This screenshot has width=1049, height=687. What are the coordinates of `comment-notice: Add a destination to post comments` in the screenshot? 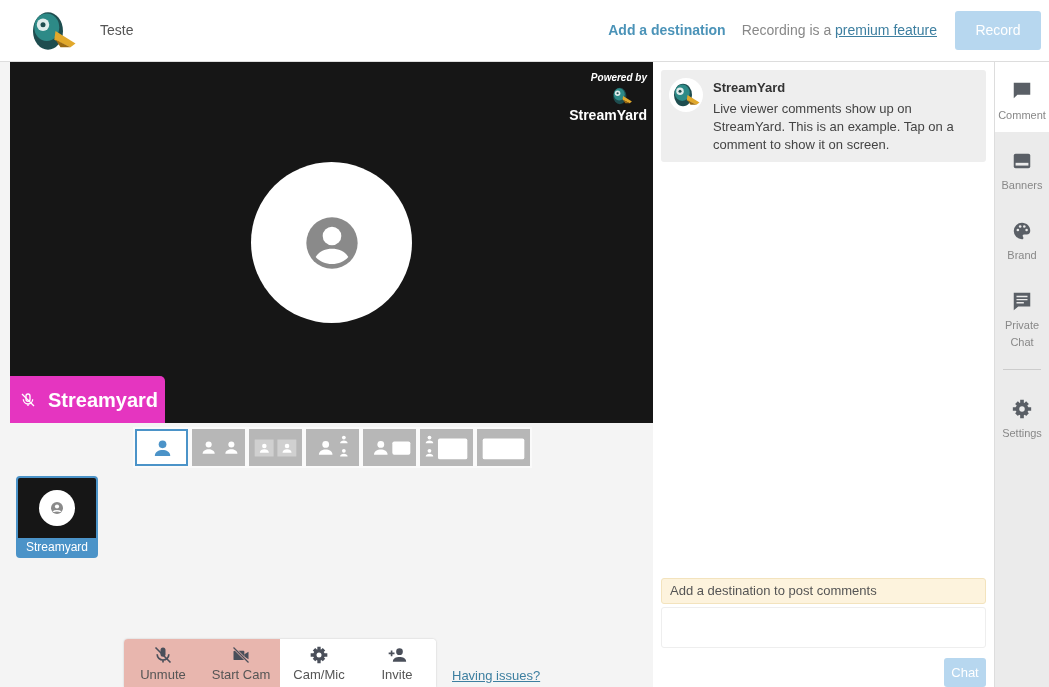 It's located at (823, 591).